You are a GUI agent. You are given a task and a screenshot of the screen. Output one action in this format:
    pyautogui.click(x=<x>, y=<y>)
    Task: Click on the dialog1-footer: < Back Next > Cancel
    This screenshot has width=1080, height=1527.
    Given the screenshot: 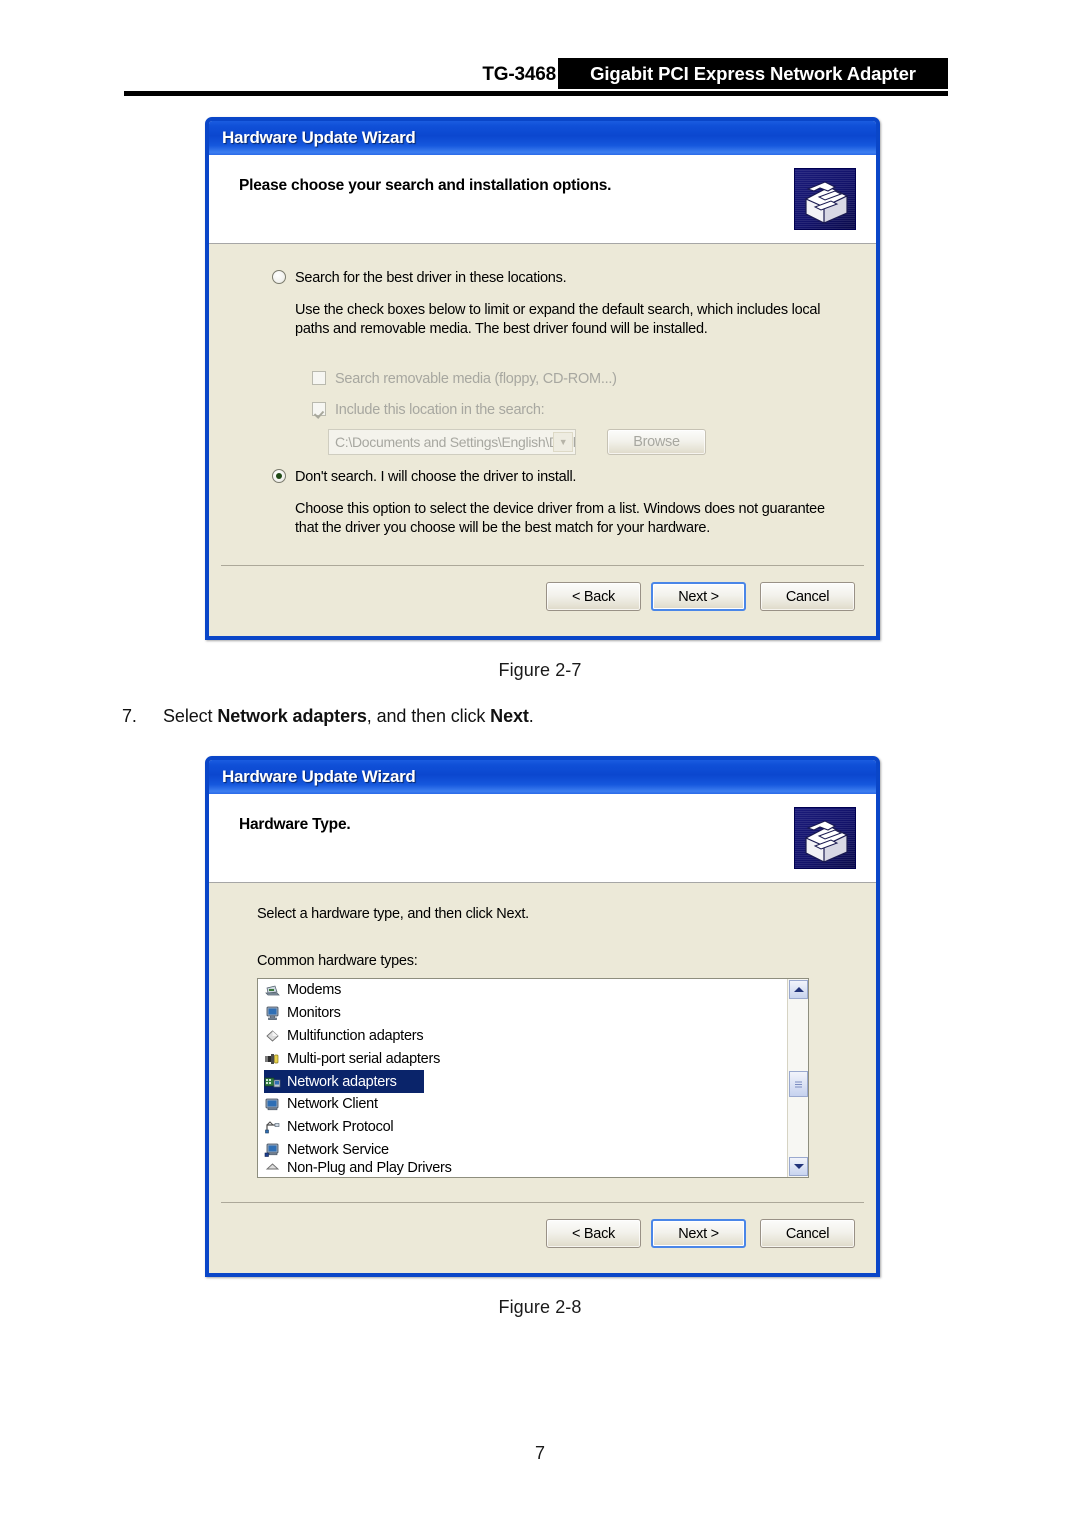 What is the action you would take?
    pyautogui.click(x=542, y=597)
    